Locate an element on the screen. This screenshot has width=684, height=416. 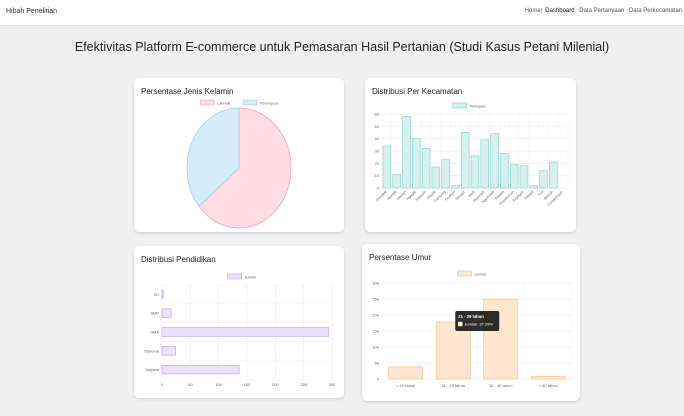
kecamatan-x-tick: Turi is located at coordinates (540, 193).